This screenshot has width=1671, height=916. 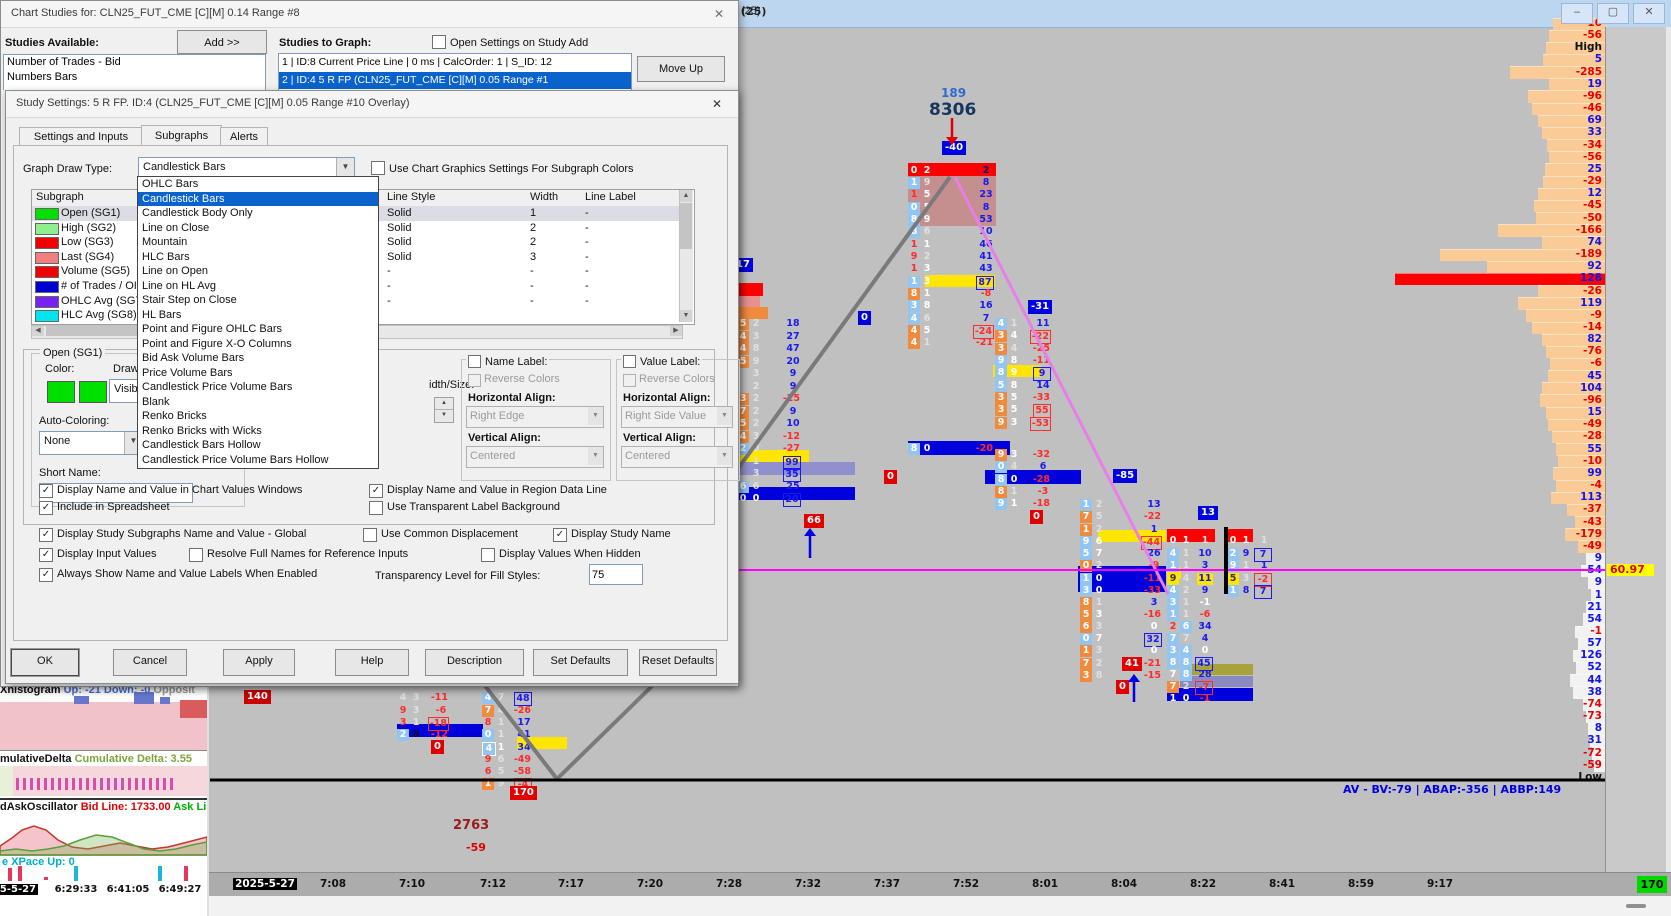 What do you see at coordinates (150, 662) in the screenshot?
I see `cancel-button: Cancel` at bounding box center [150, 662].